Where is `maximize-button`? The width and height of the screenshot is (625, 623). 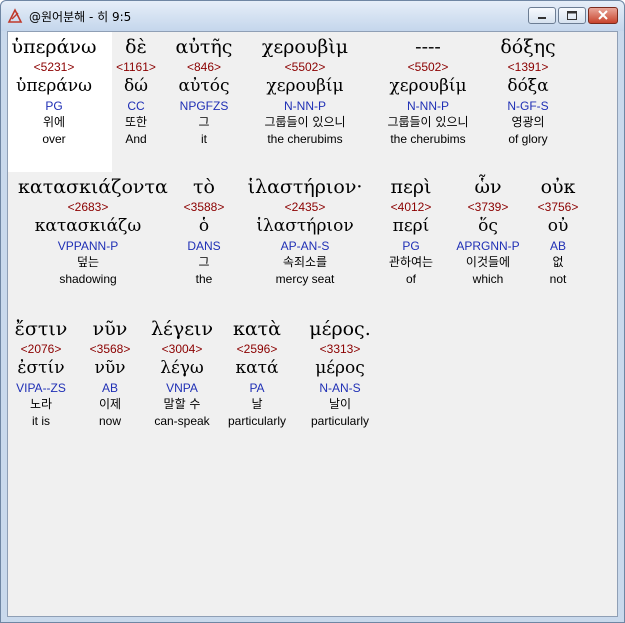
maximize-button is located at coordinates (572, 15).